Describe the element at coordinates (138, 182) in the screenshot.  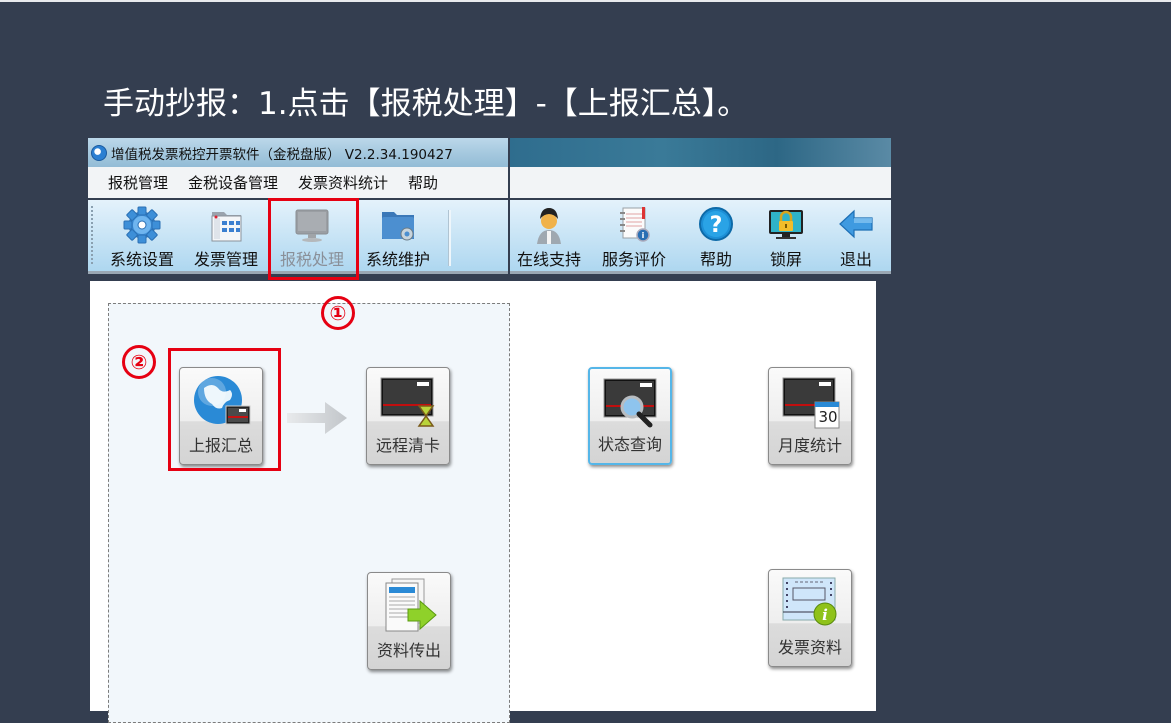
I see `menu-tax-management: 报税管理` at that location.